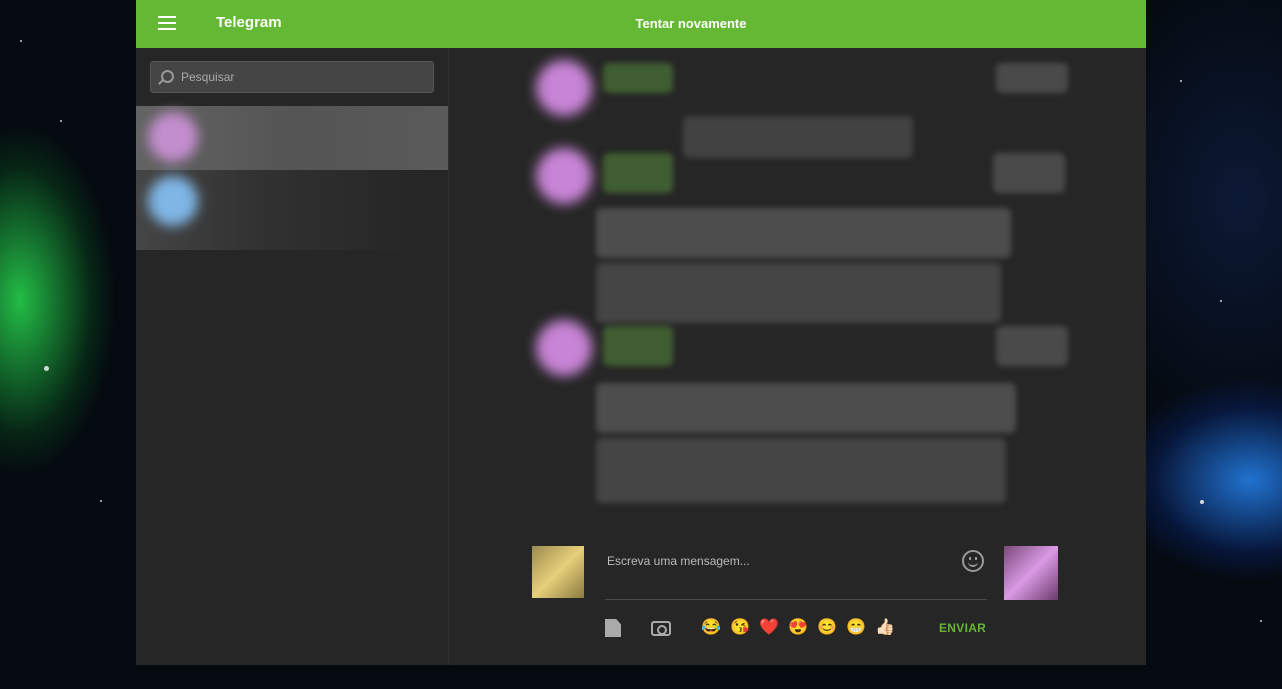  What do you see at coordinates (885, 628) in the screenshot?
I see `emoji-thumbs-up: 👍🏻` at bounding box center [885, 628].